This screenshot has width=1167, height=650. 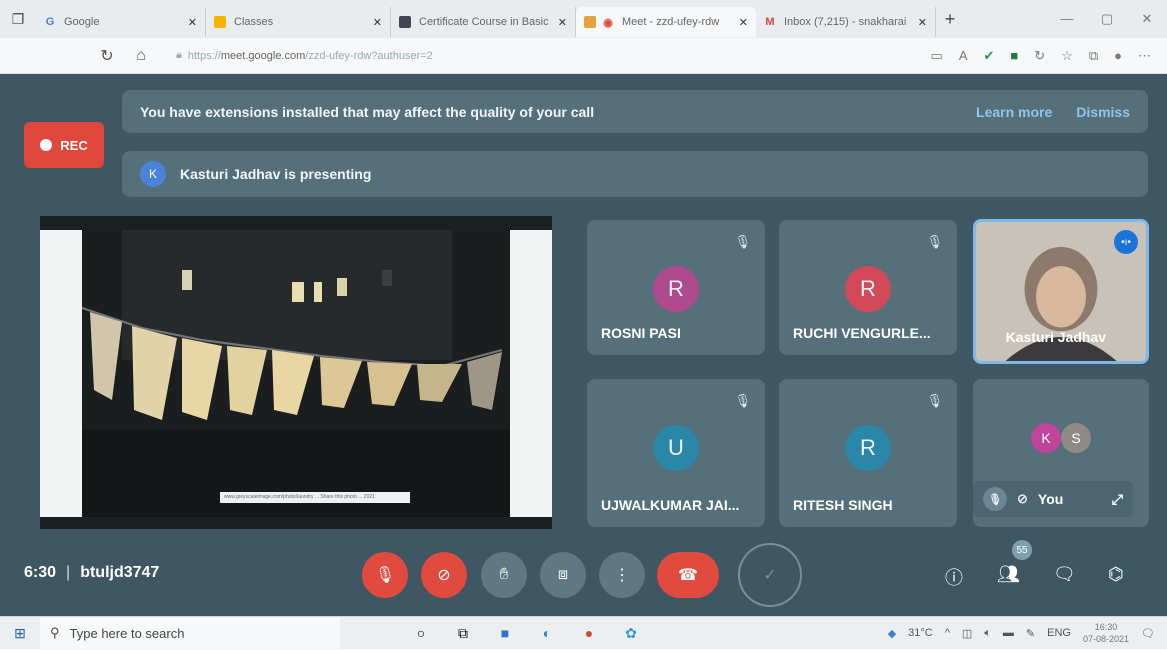 What do you see at coordinates (298, 22) in the screenshot?
I see `tab-classes: Classes ✕` at bounding box center [298, 22].